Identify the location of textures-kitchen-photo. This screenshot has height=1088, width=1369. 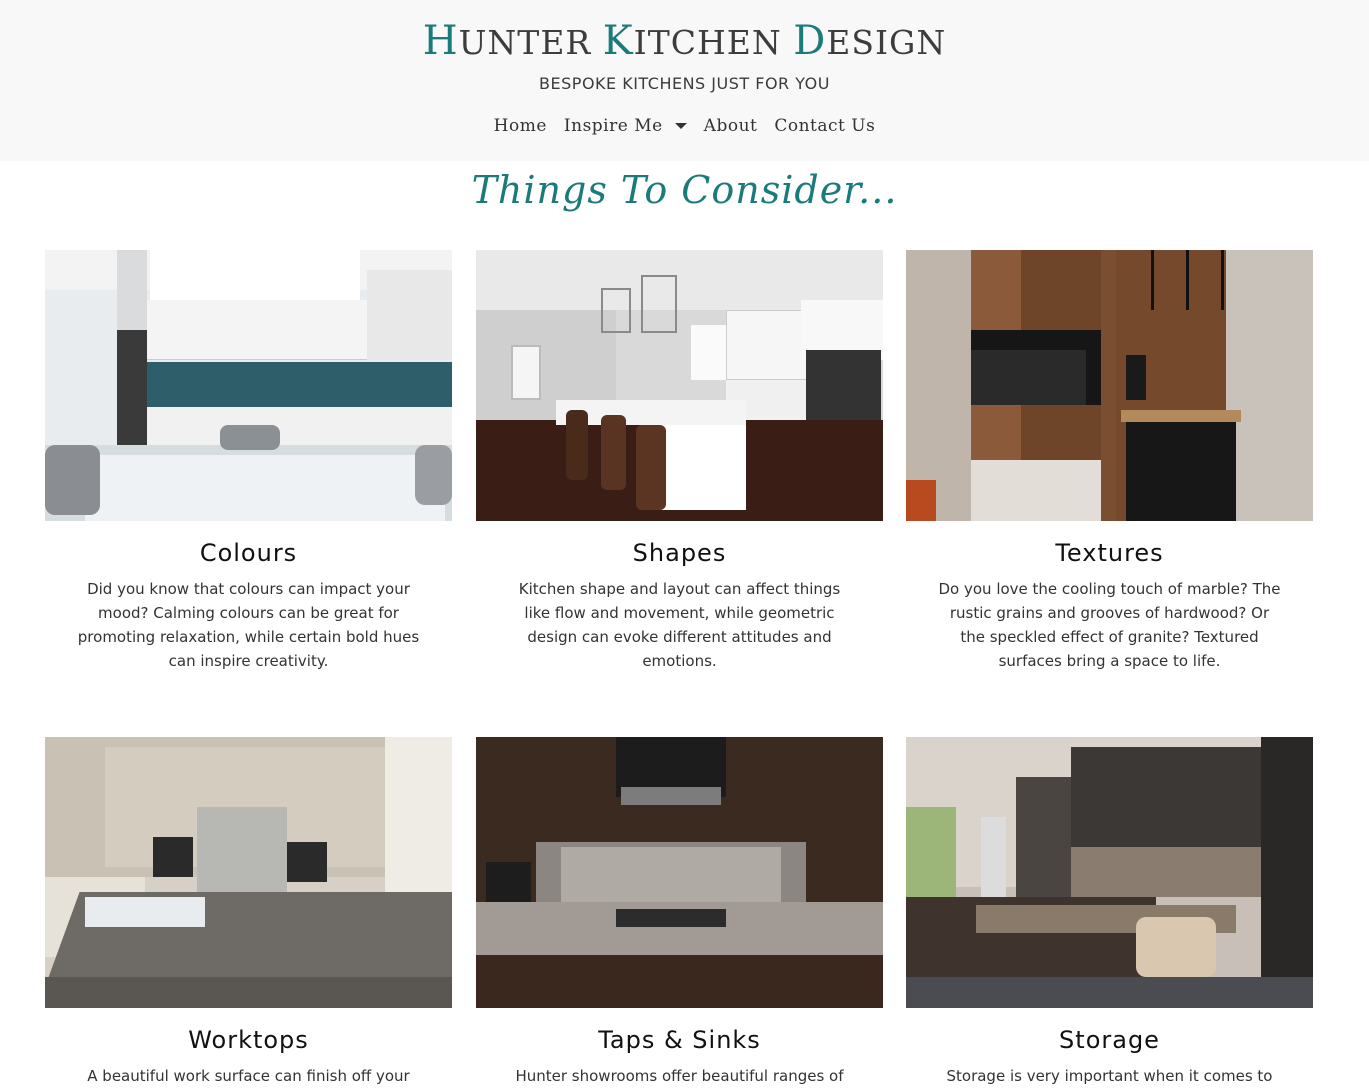
(1109, 385).